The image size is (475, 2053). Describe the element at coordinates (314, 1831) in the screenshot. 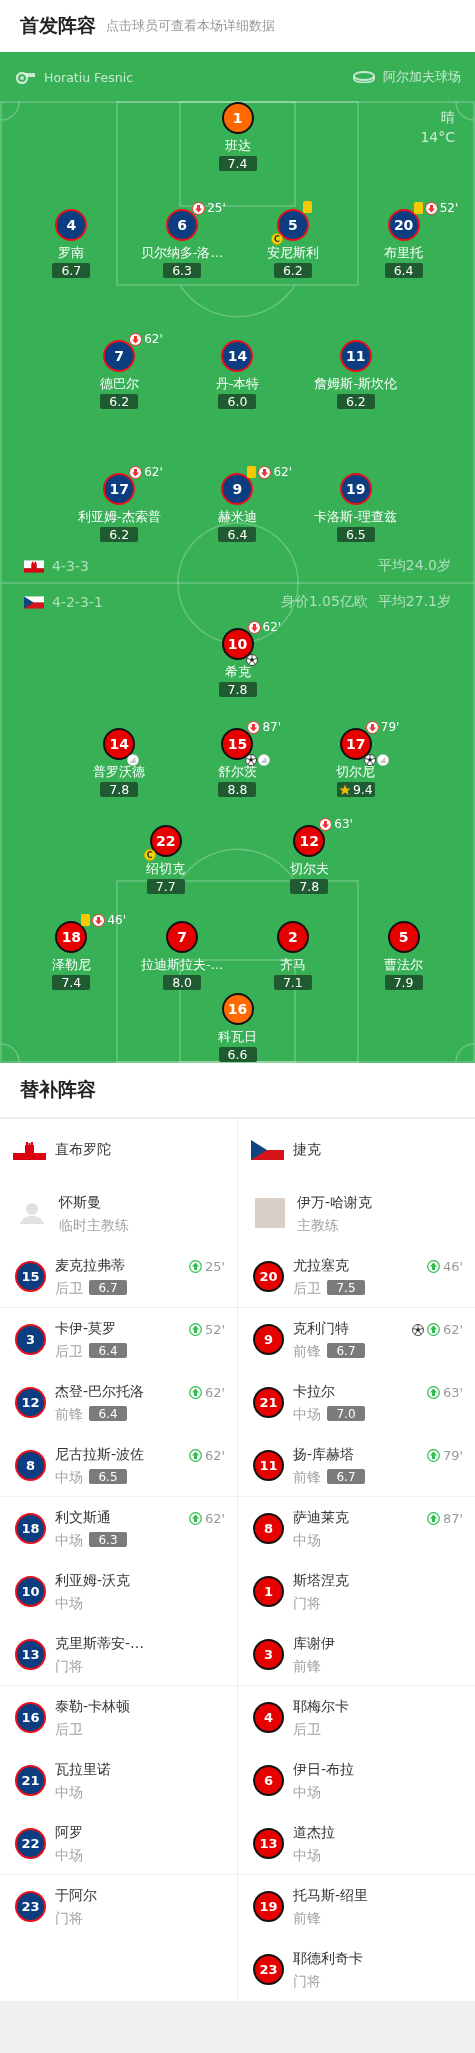

I see `player-name: 道杰拉` at that location.